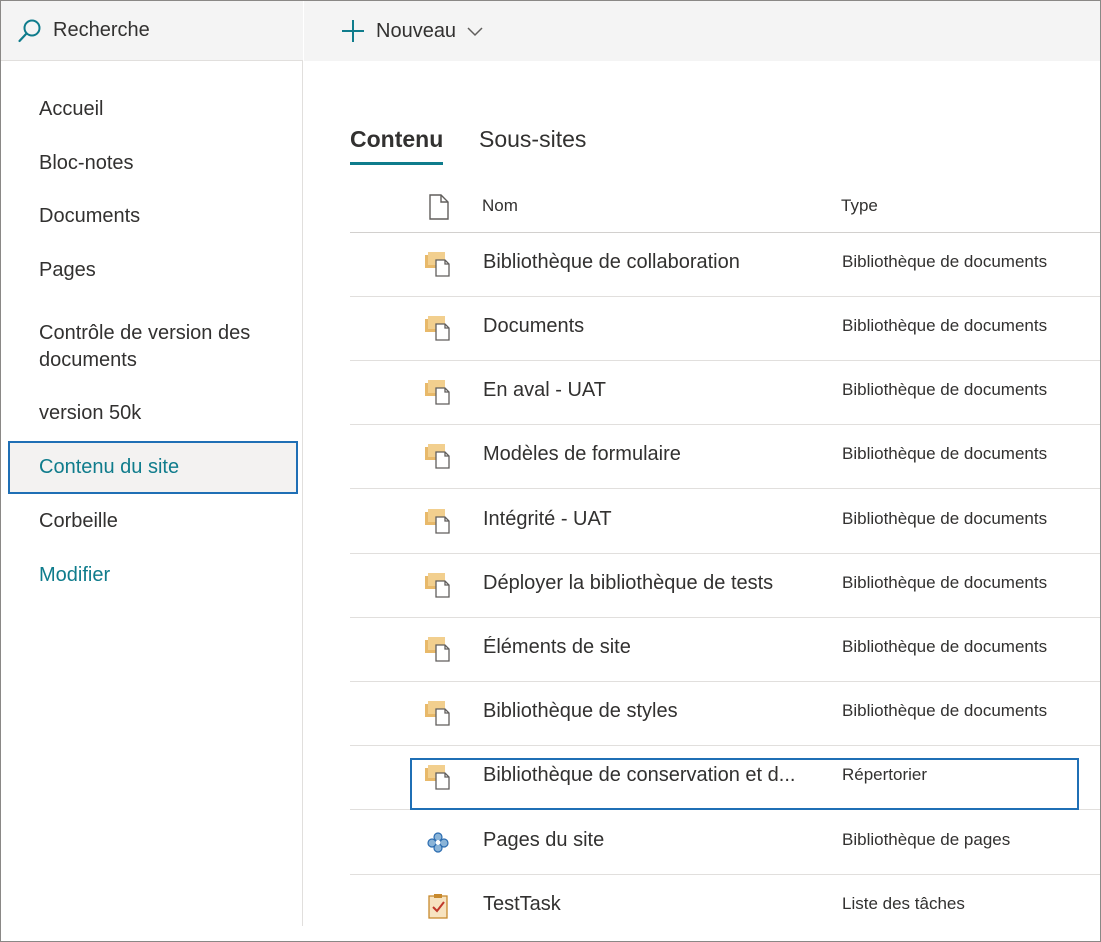 This screenshot has height=942, width=1101. I want to click on new-button-label: Nouveau, so click(416, 30).